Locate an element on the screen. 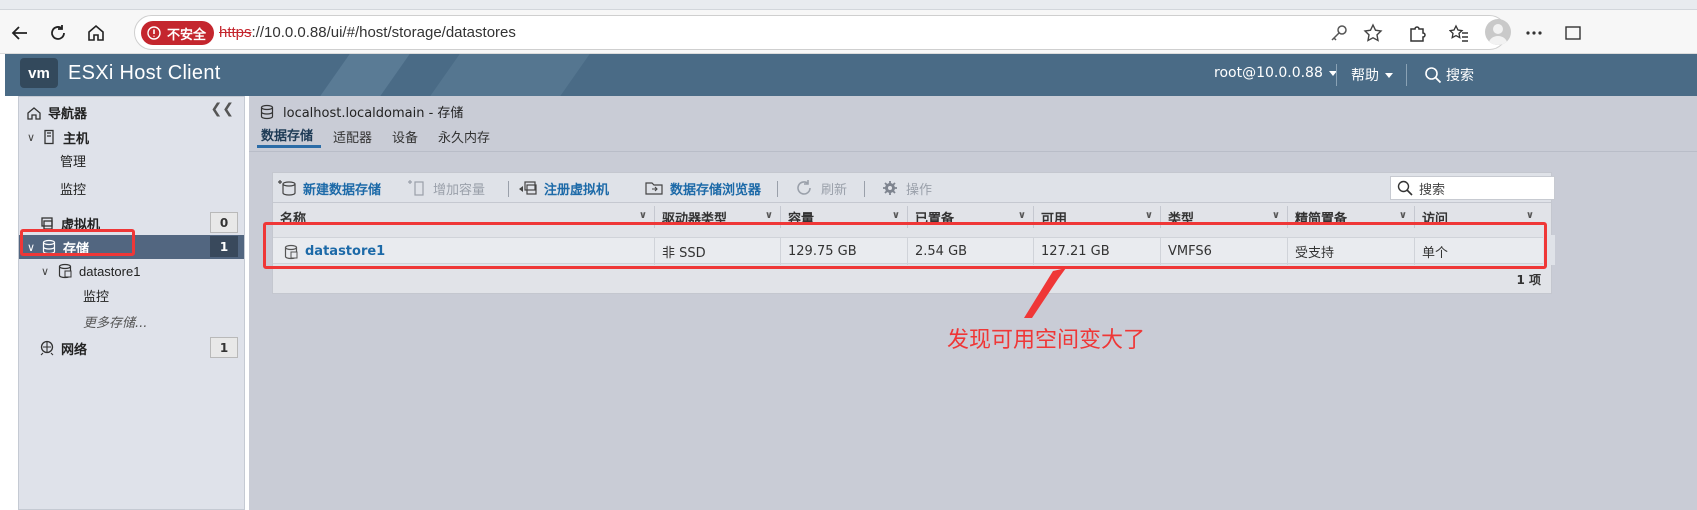  security-label: 不安全 is located at coordinates (187, 35).